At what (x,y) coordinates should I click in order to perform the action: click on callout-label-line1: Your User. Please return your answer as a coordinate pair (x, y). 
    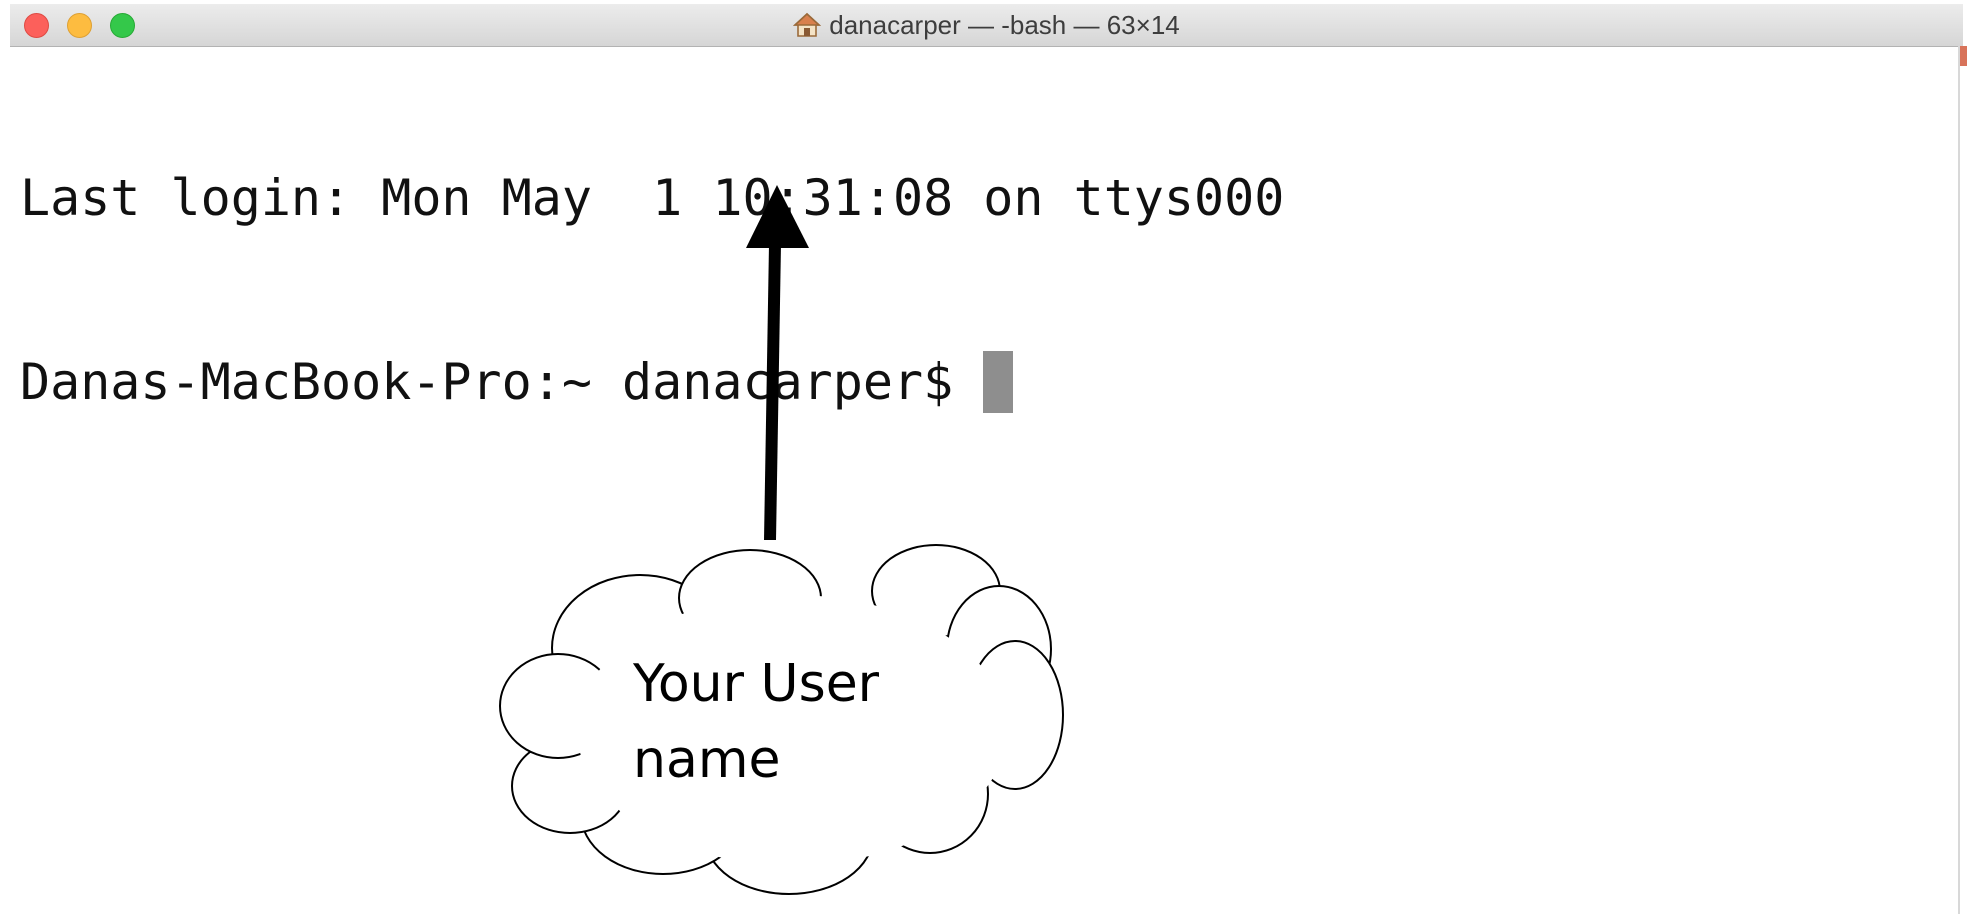
    Looking at the image, I should click on (756, 684).